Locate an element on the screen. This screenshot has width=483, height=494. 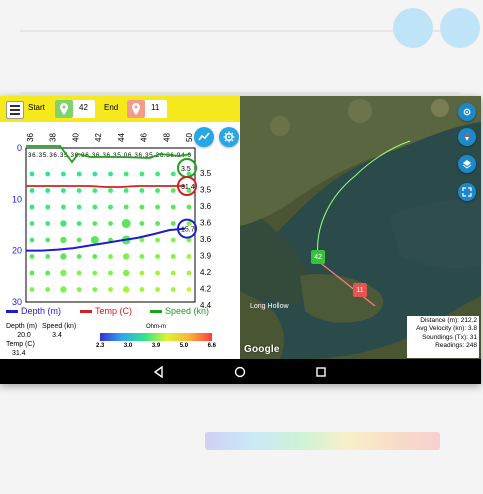
scale-gradient is located at coordinates (156, 337).